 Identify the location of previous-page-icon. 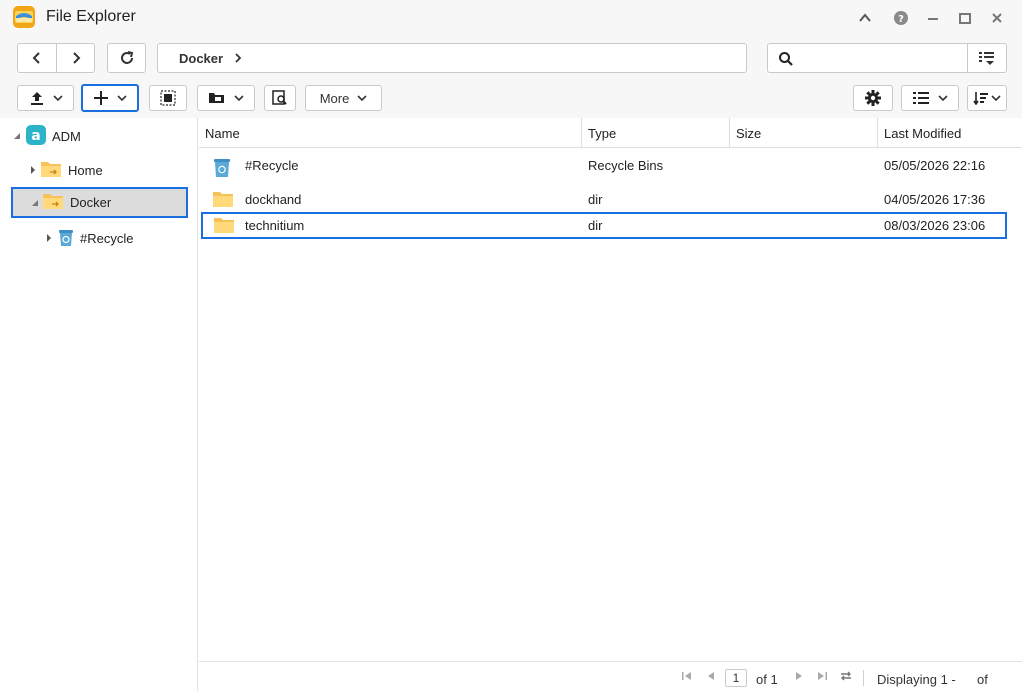
(711, 677).